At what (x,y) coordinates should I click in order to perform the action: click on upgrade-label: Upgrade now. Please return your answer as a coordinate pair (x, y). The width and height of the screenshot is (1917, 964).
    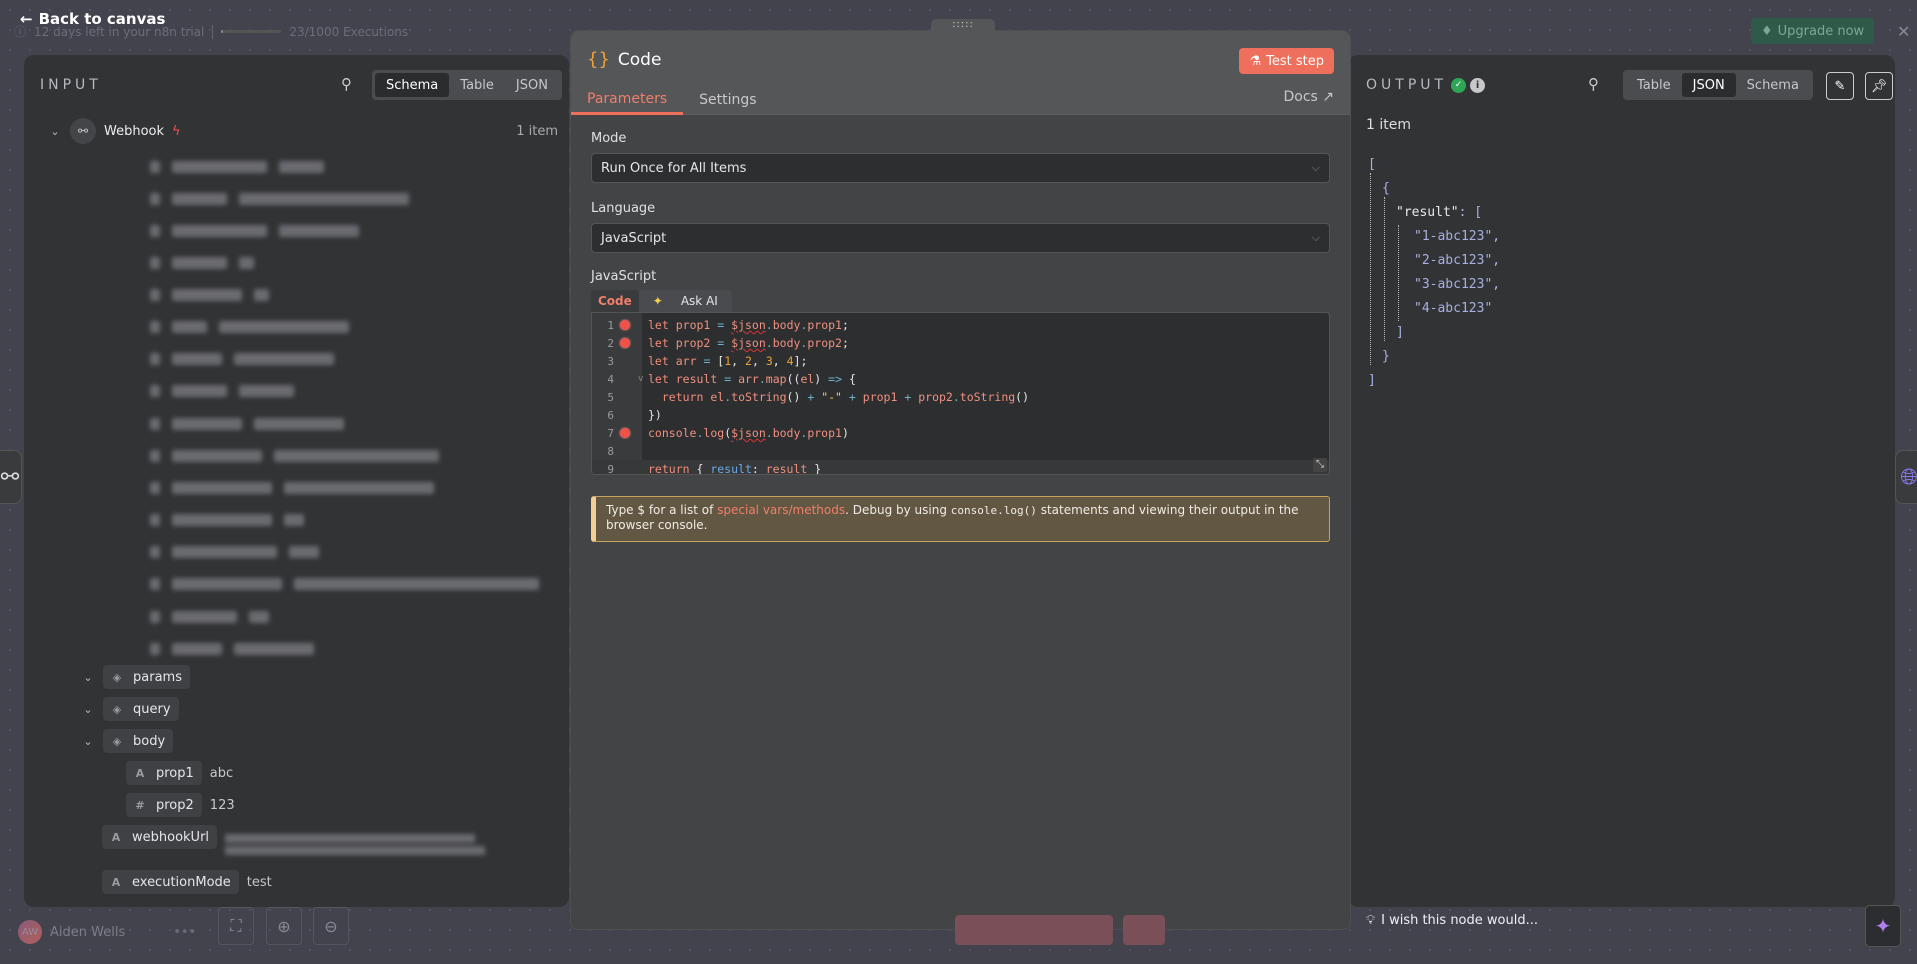
    Looking at the image, I should click on (1821, 31).